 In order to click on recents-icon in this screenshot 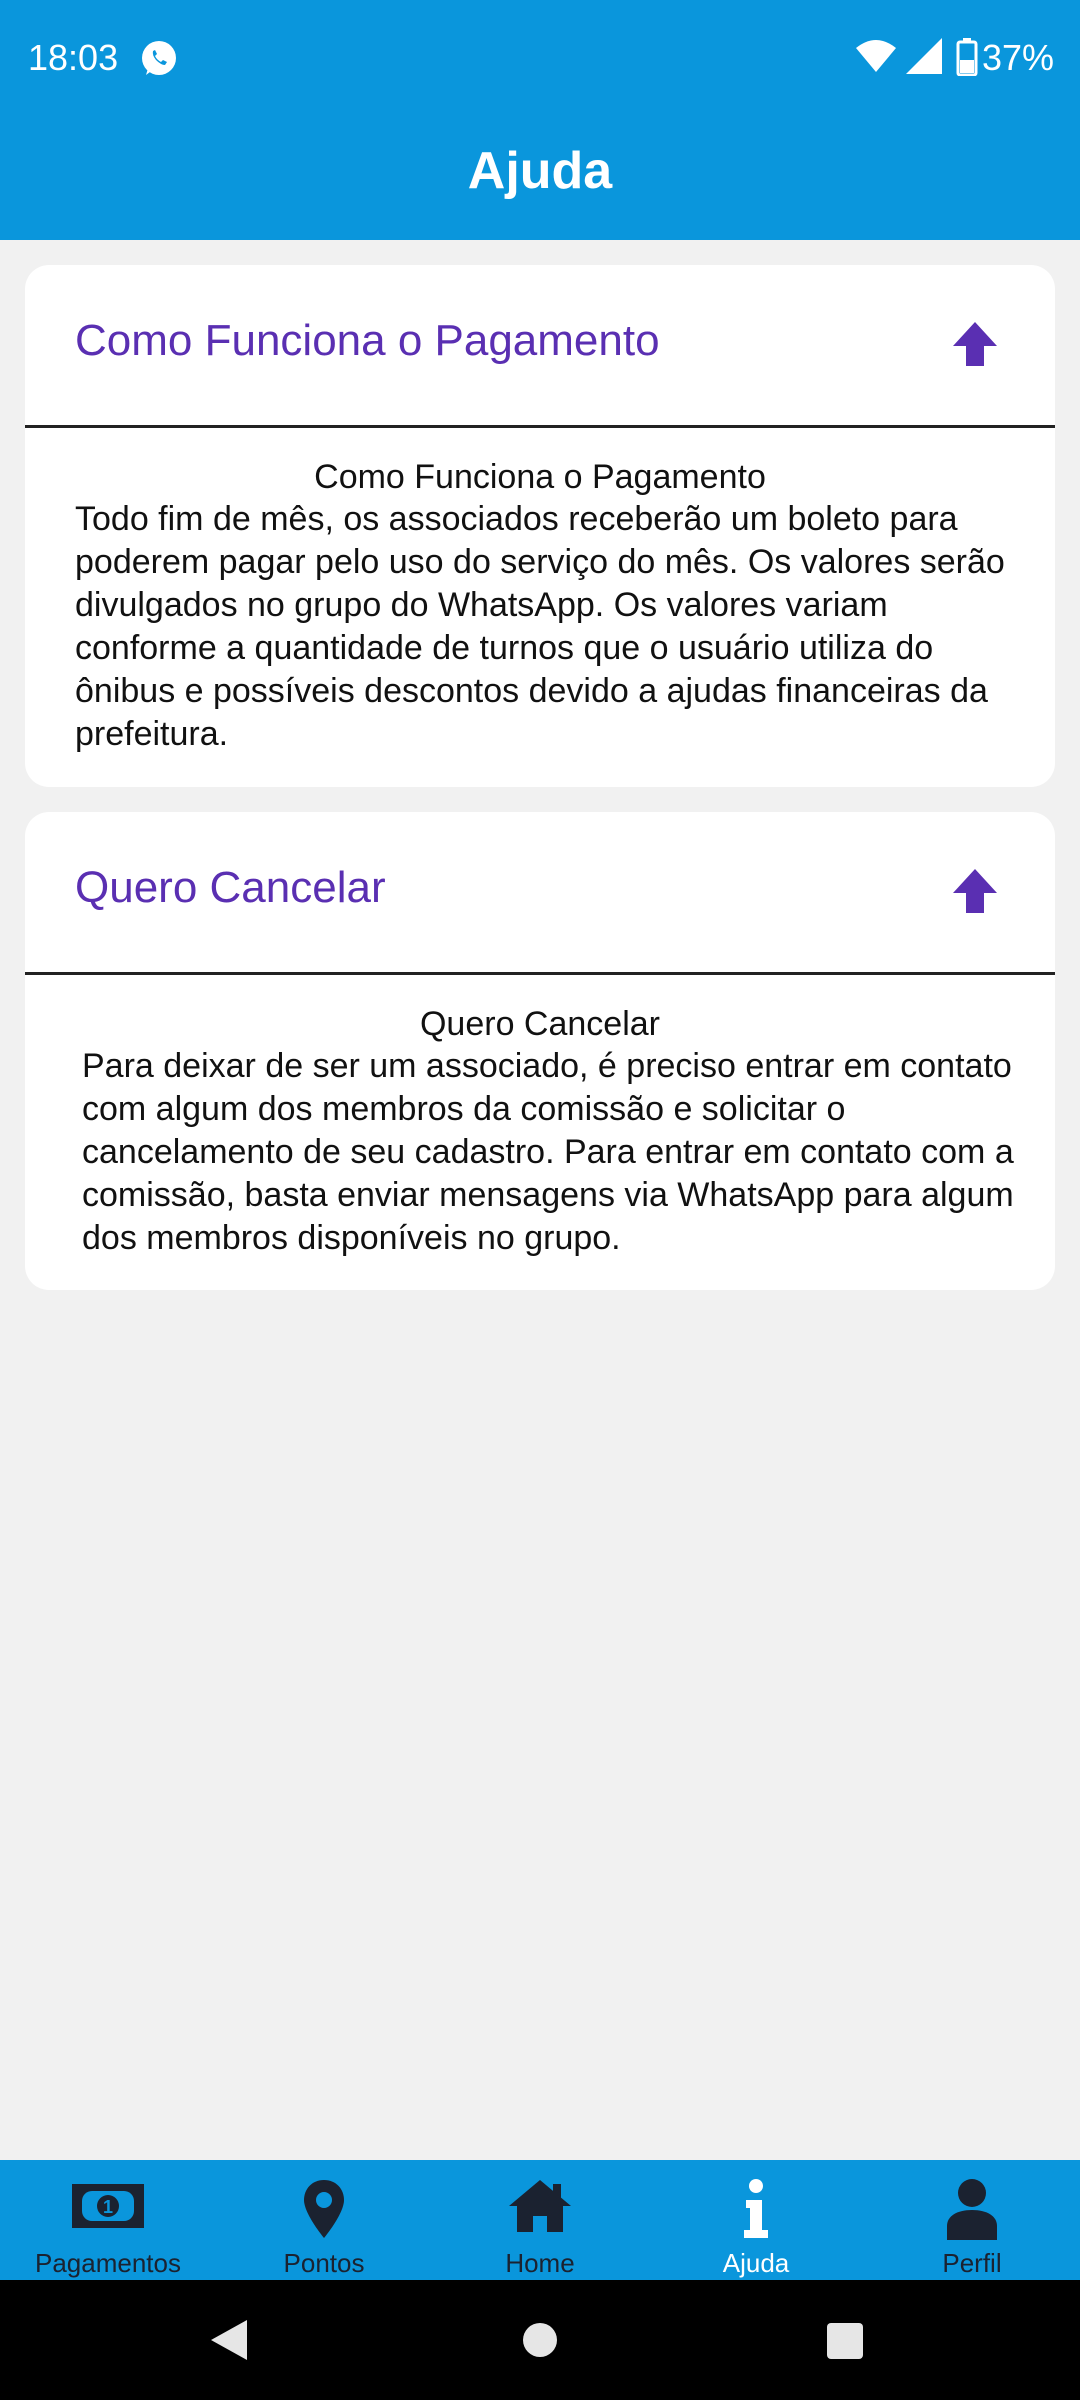, I will do `click(845, 2341)`.